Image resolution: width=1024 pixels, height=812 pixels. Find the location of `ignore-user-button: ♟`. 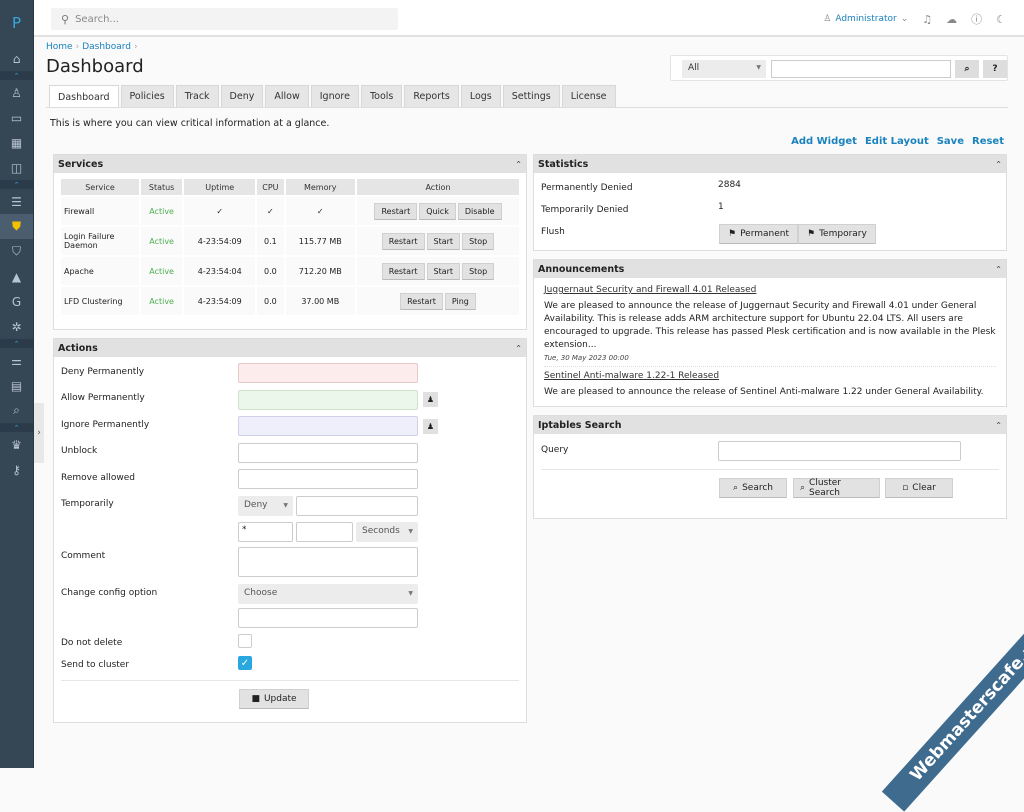

ignore-user-button: ♟ is located at coordinates (430, 426).